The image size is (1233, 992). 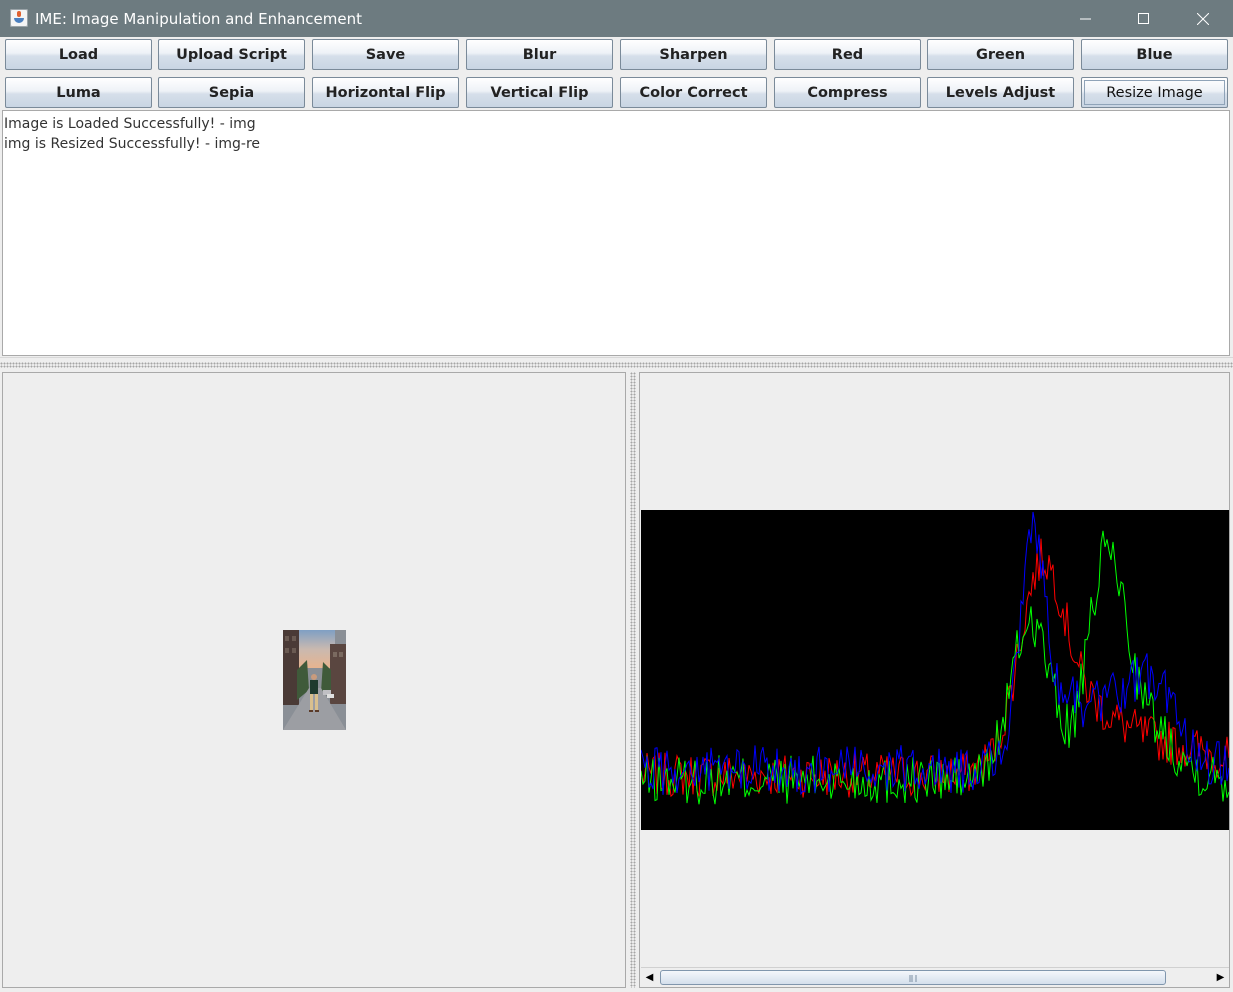 What do you see at coordinates (649, 977) in the screenshot?
I see `scroll-left-arrow-icon: ◀` at bounding box center [649, 977].